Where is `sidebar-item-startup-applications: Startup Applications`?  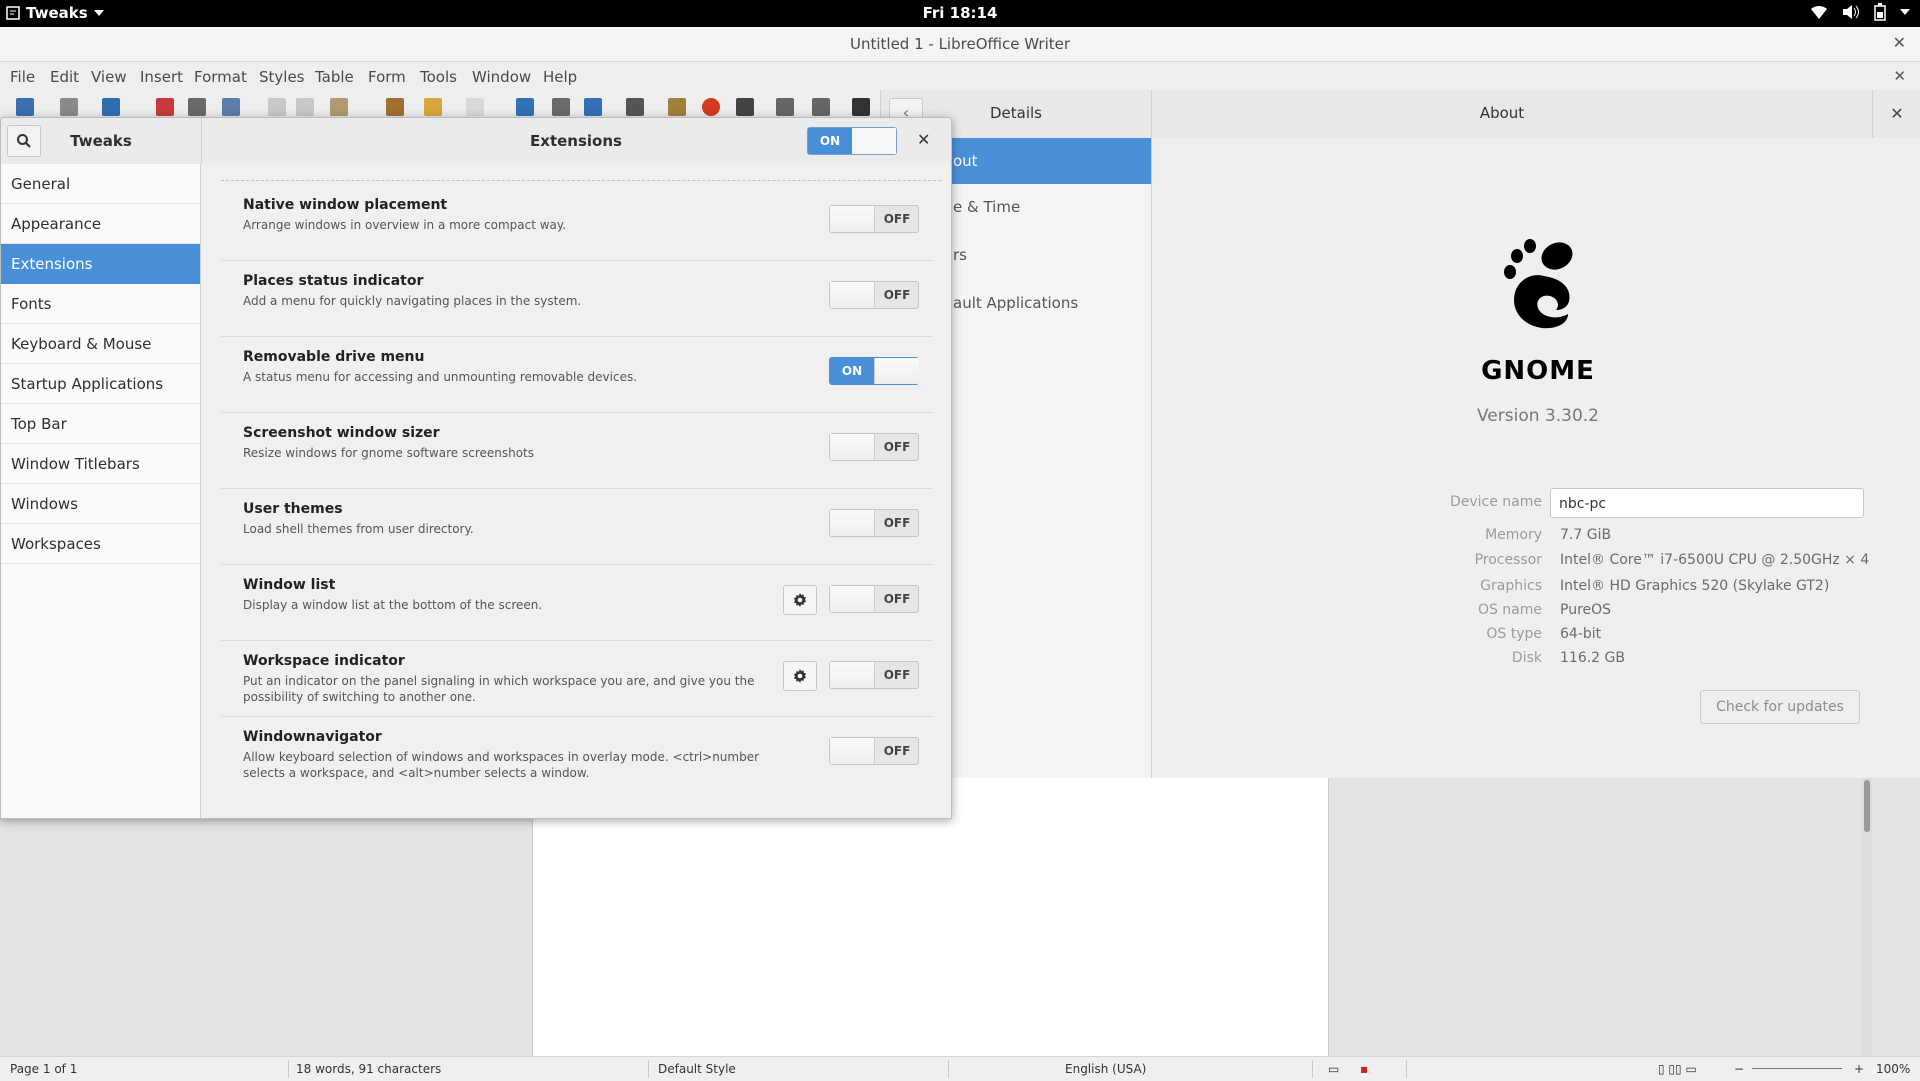
sidebar-item-startup-applications: Startup Applications is located at coordinates (100, 384).